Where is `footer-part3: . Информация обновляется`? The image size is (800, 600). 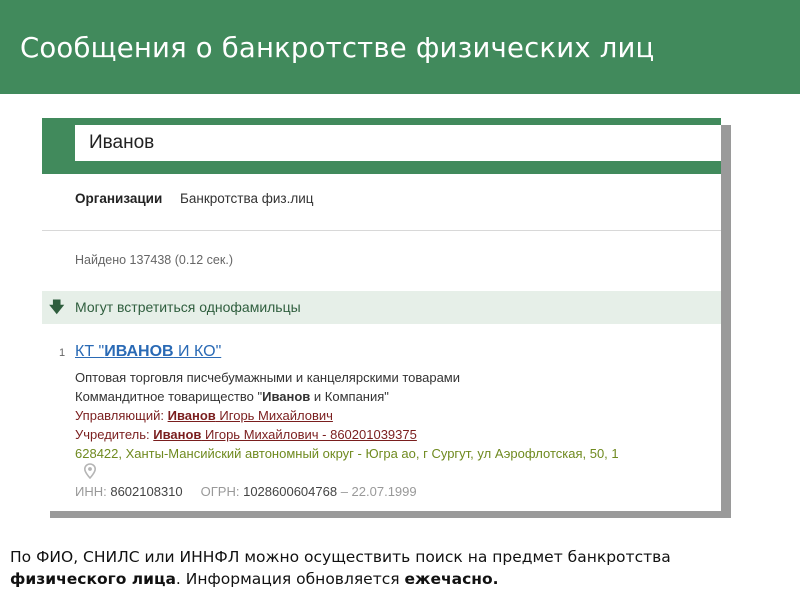 footer-part3: . Информация обновляется is located at coordinates (290, 579).